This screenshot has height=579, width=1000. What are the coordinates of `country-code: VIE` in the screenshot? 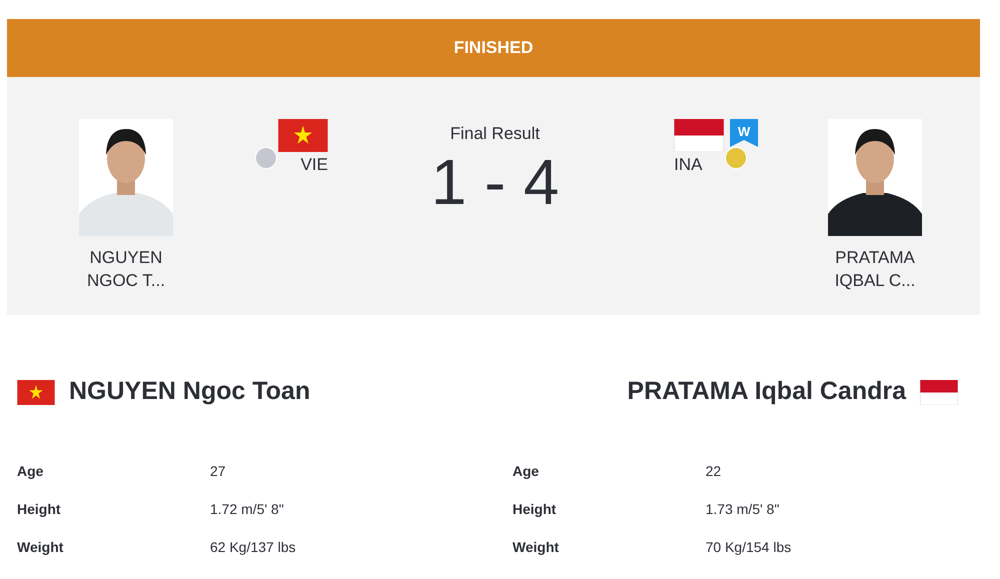 It's located at (314, 165).